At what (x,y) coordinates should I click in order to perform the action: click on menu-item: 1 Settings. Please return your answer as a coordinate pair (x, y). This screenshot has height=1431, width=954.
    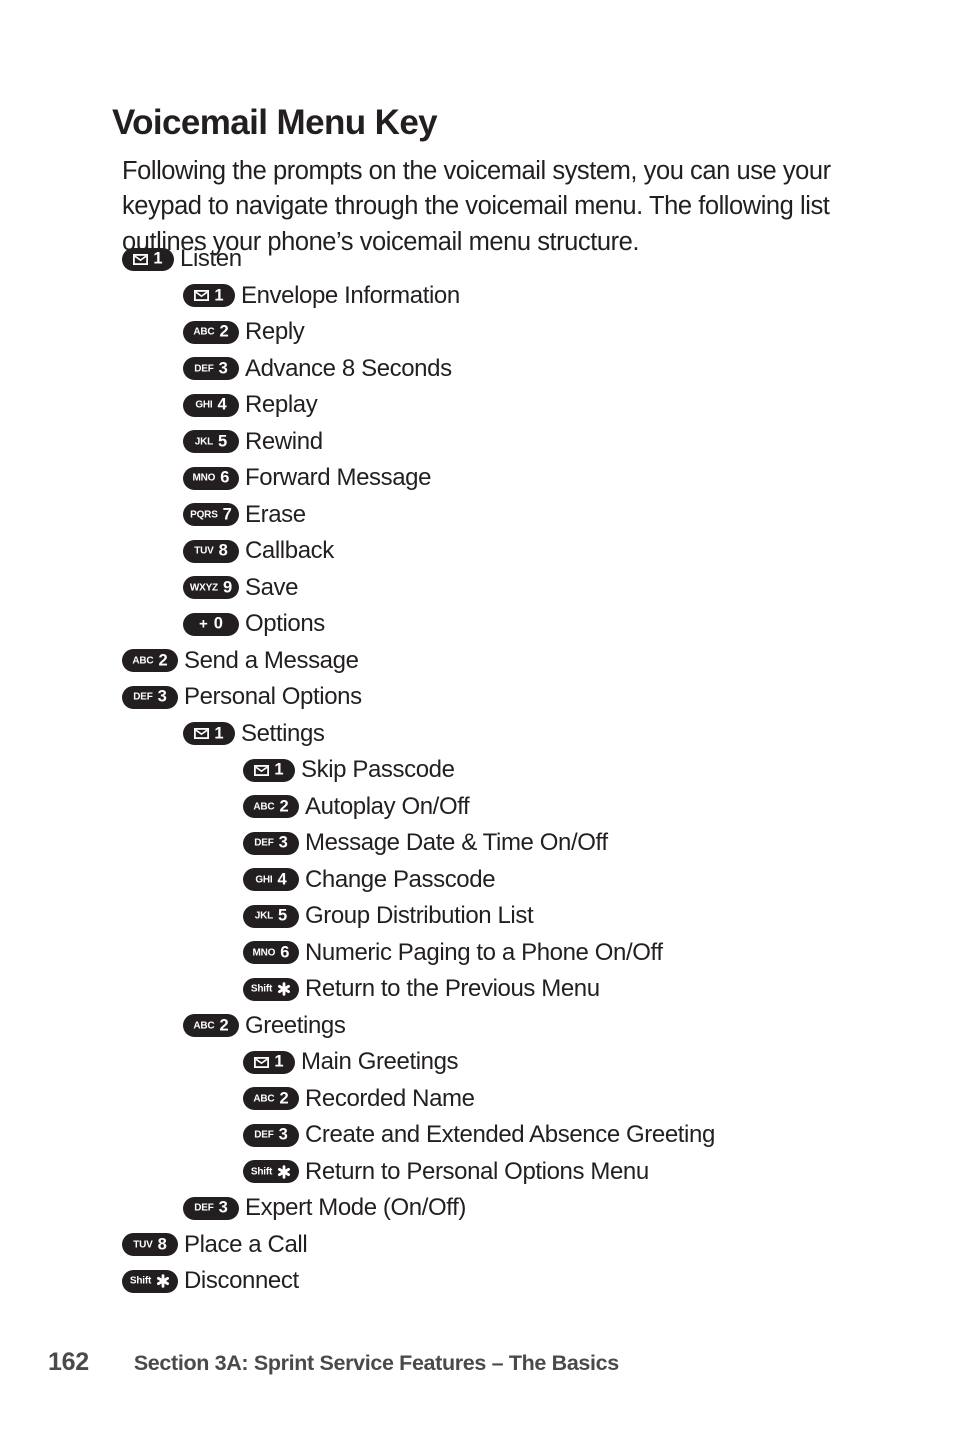
    Looking at the image, I should click on (477, 734).